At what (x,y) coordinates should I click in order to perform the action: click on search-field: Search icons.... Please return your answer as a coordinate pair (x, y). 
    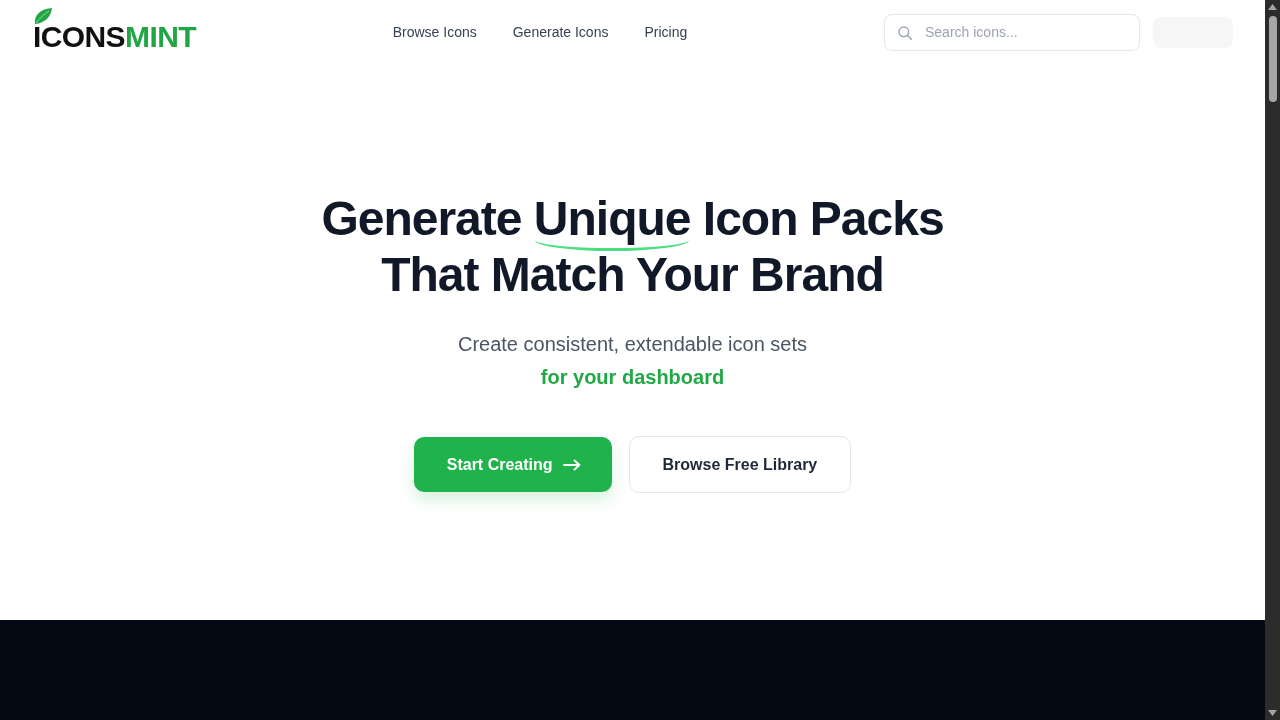
    Looking at the image, I should click on (1012, 32).